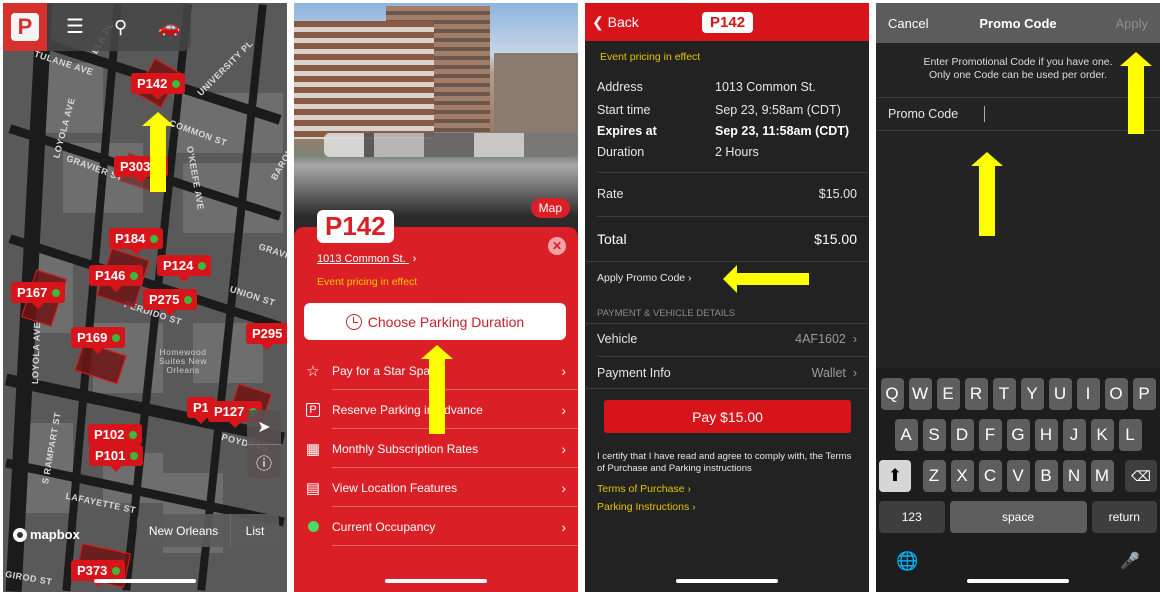  What do you see at coordinates (97, 27) in the screenshot?
I see `map-toolbar: P ☰ ⚲ 🚗` at bounding box center [97, 27].